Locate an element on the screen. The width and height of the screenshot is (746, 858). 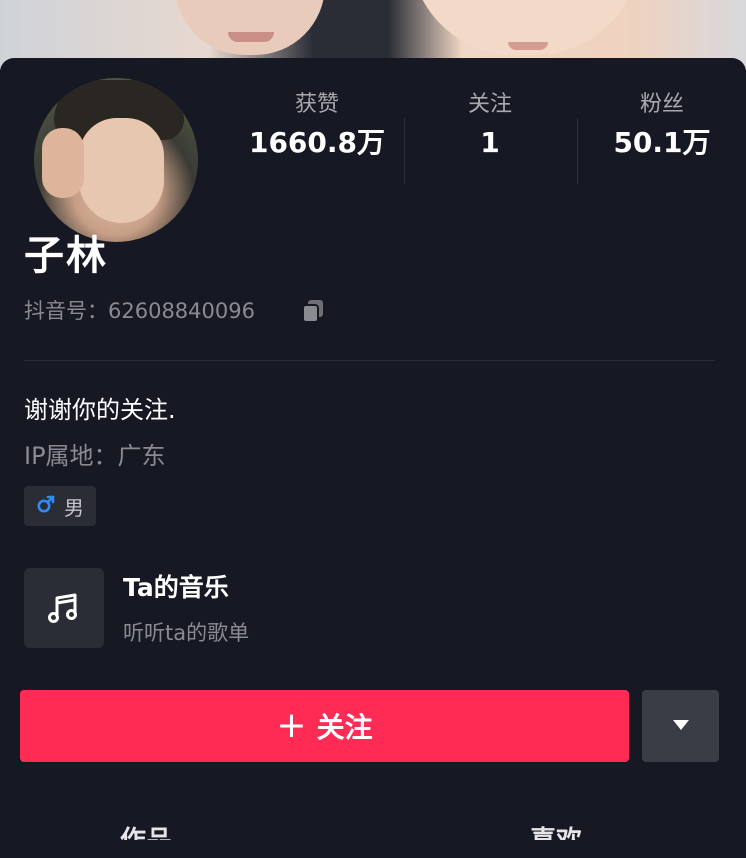
profile-name: 子林 is located at coordinates (66, 256).